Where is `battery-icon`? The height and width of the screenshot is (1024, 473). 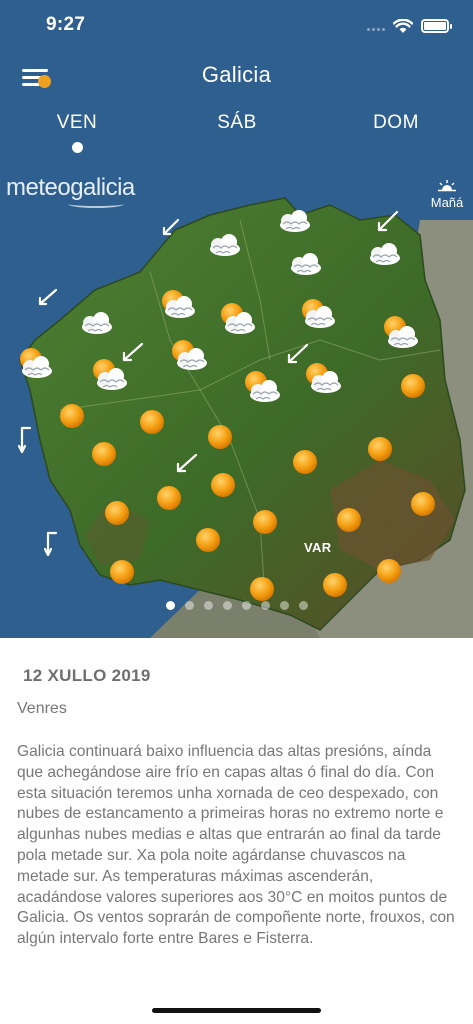
battery-icon is located at coordinates (436, 26).